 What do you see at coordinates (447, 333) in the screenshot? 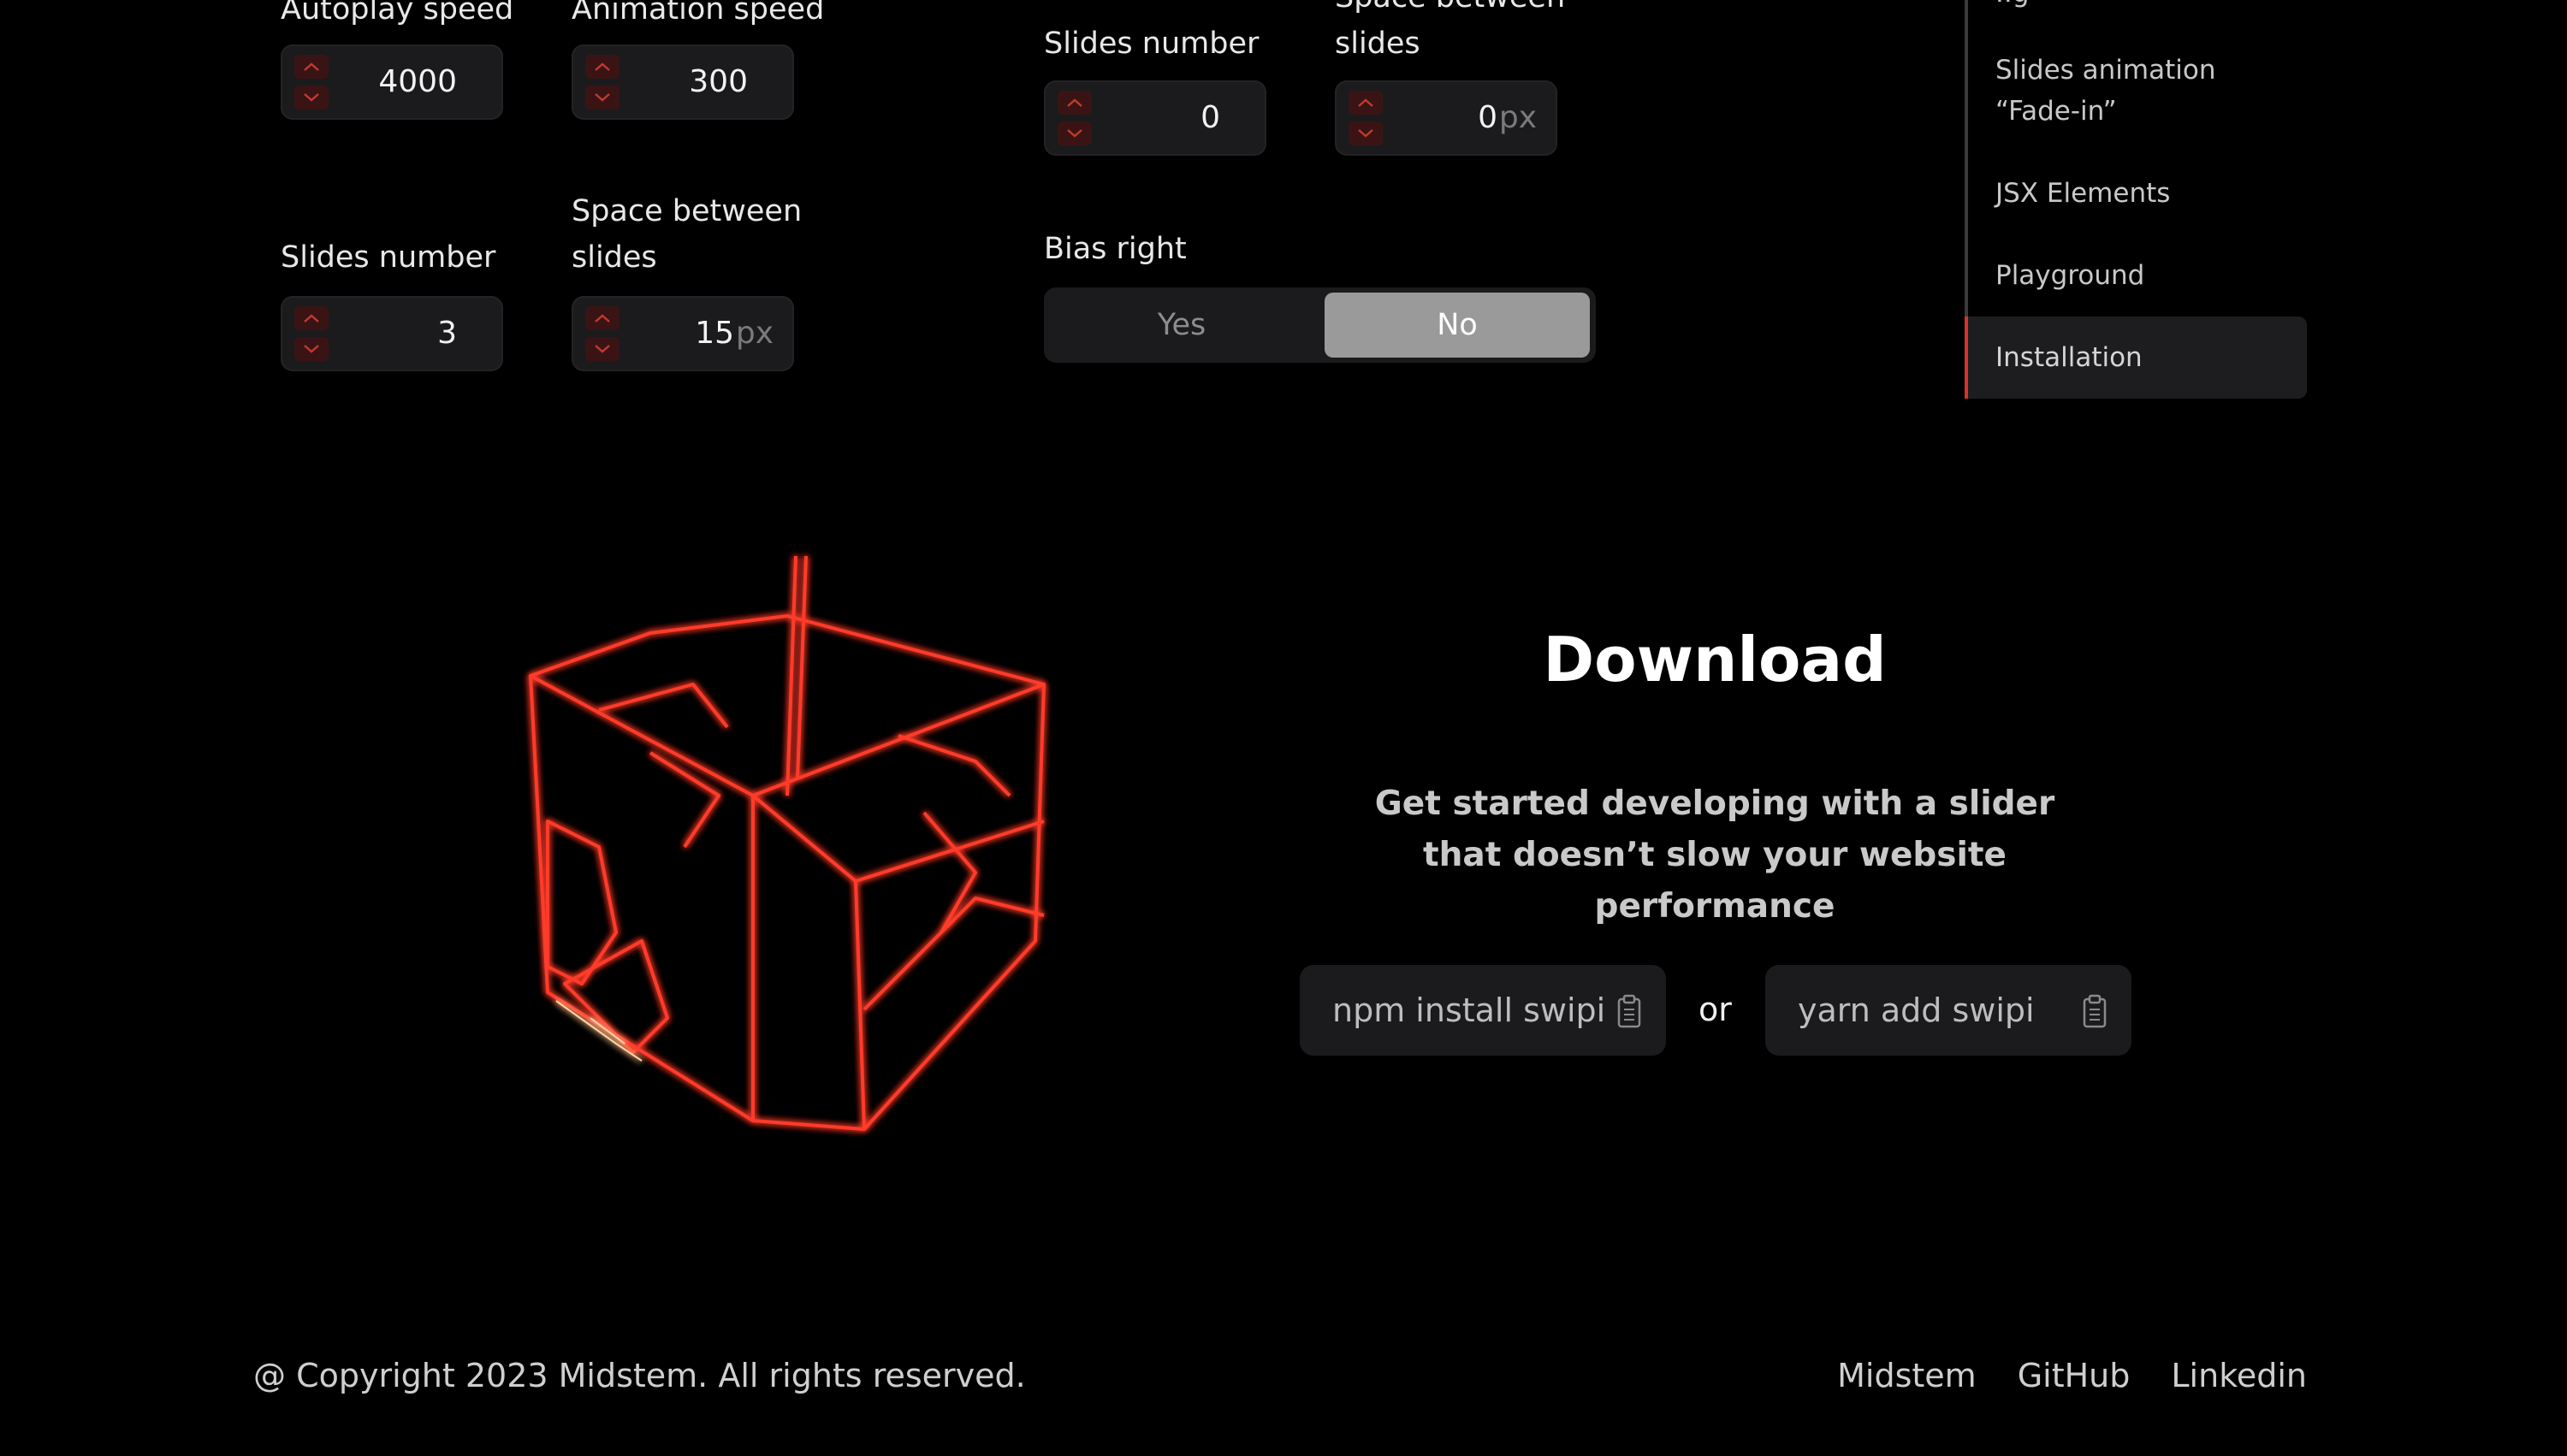
I see `slides-number-value: 3` at bounding box center [447, 333].